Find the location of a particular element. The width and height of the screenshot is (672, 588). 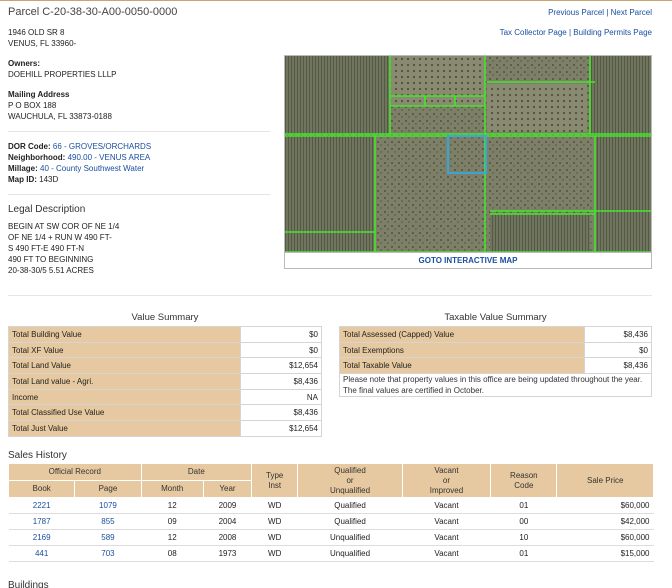

address-line: 1946 OLD SR 8 is located at coordinates (36, 32).